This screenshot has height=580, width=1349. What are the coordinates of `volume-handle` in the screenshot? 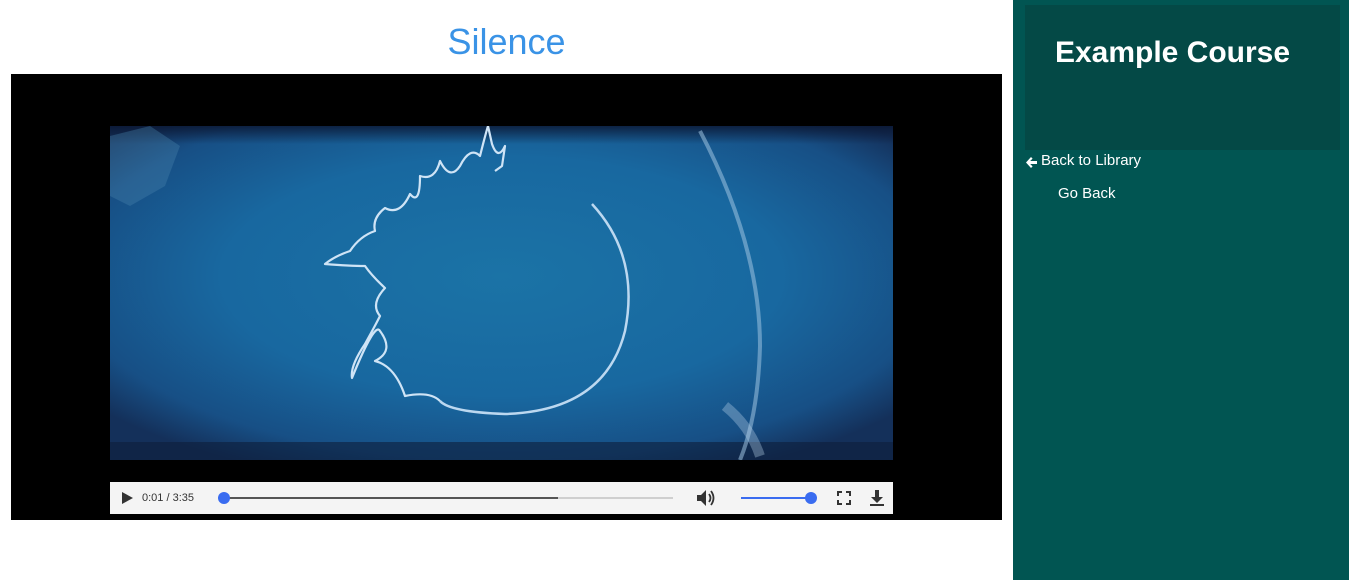 It's located at (811, 498).